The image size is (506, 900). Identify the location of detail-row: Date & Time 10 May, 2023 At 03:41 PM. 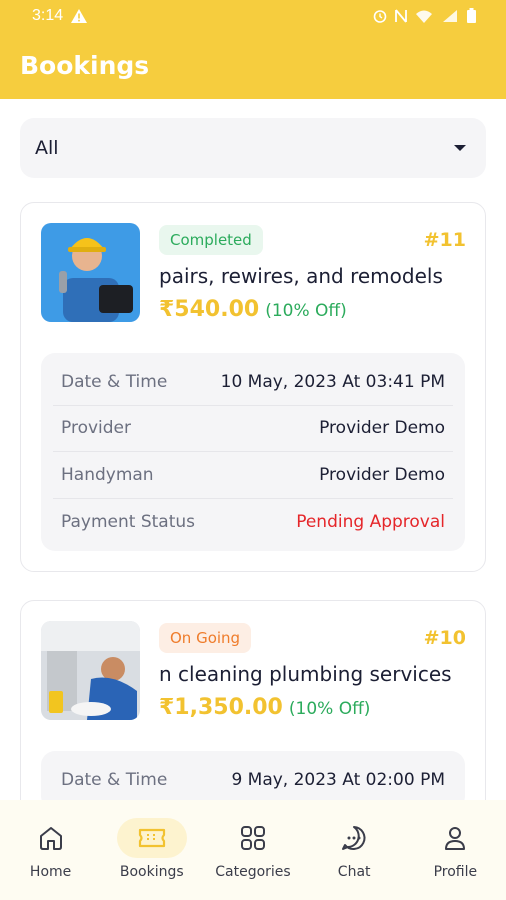
(253, 382).